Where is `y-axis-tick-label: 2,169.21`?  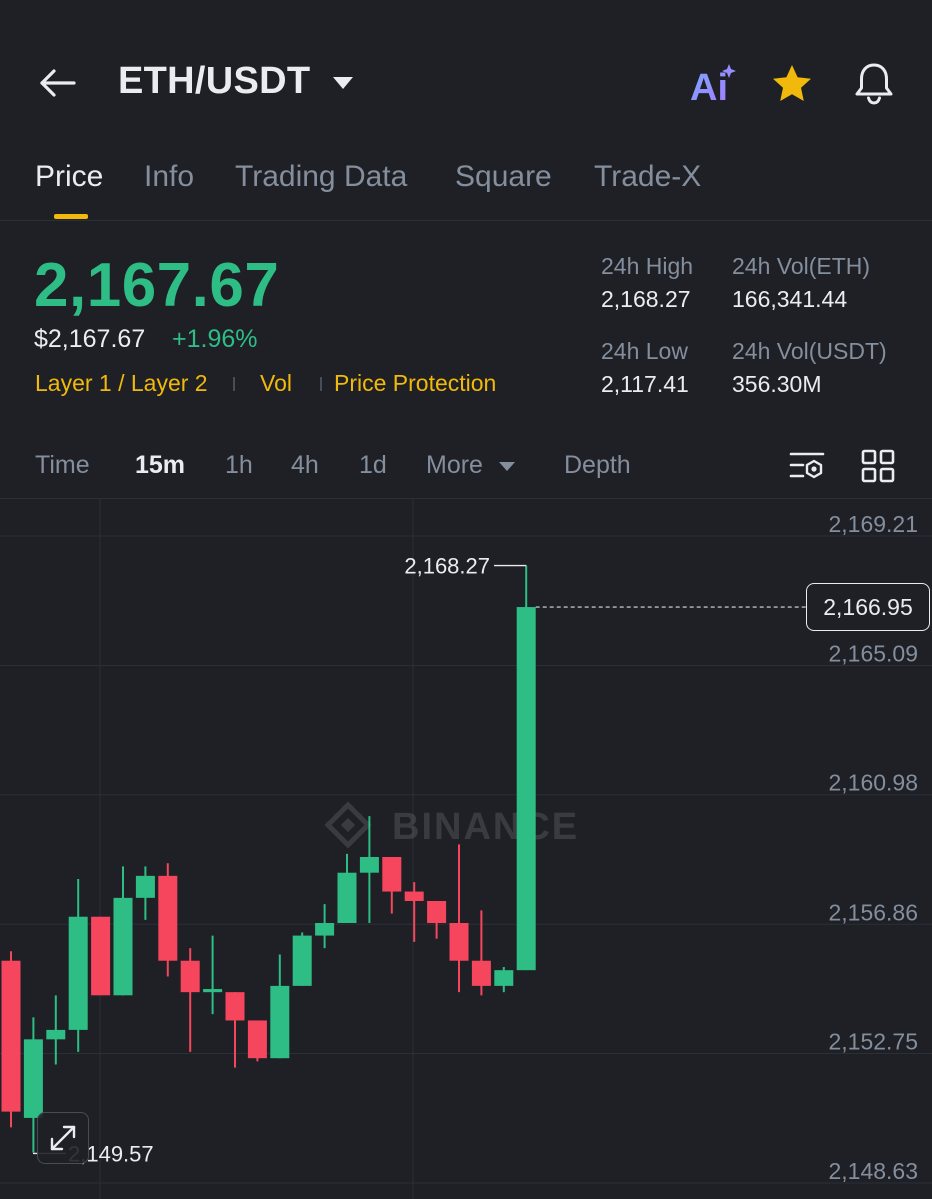 y-axis-tick-label: 2,169.21 is located at coordinates (873, 524).